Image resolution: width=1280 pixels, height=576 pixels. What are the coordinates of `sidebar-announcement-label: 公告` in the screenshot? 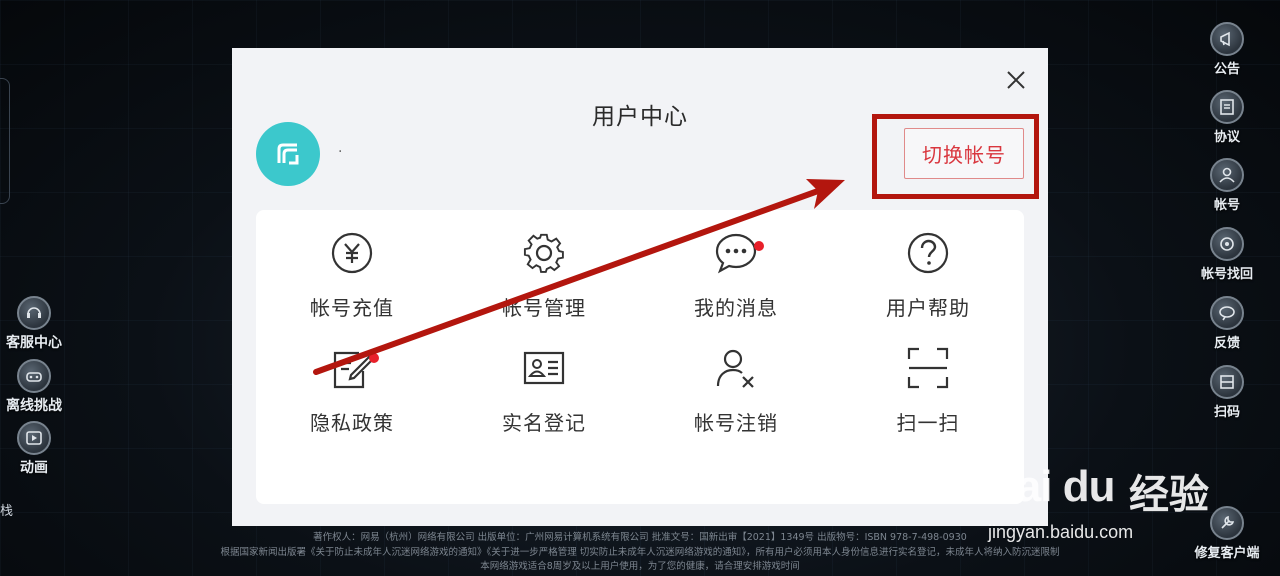 It's located at (1226, 69).